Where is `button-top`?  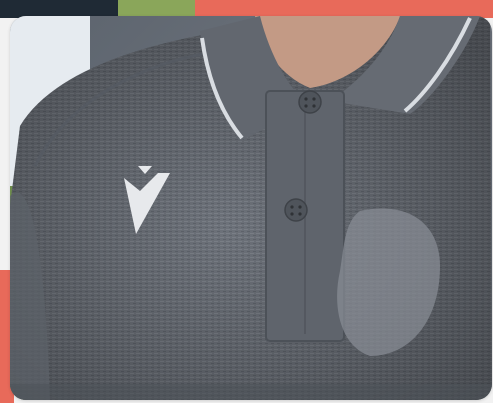 button-top is located at coordinates (310, 102).